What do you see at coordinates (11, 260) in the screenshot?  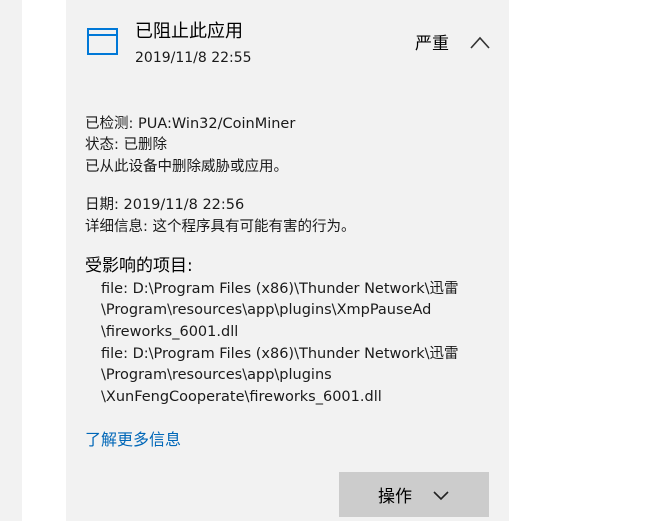 I see `adjacent-panel` at bounding box center [11, 260].